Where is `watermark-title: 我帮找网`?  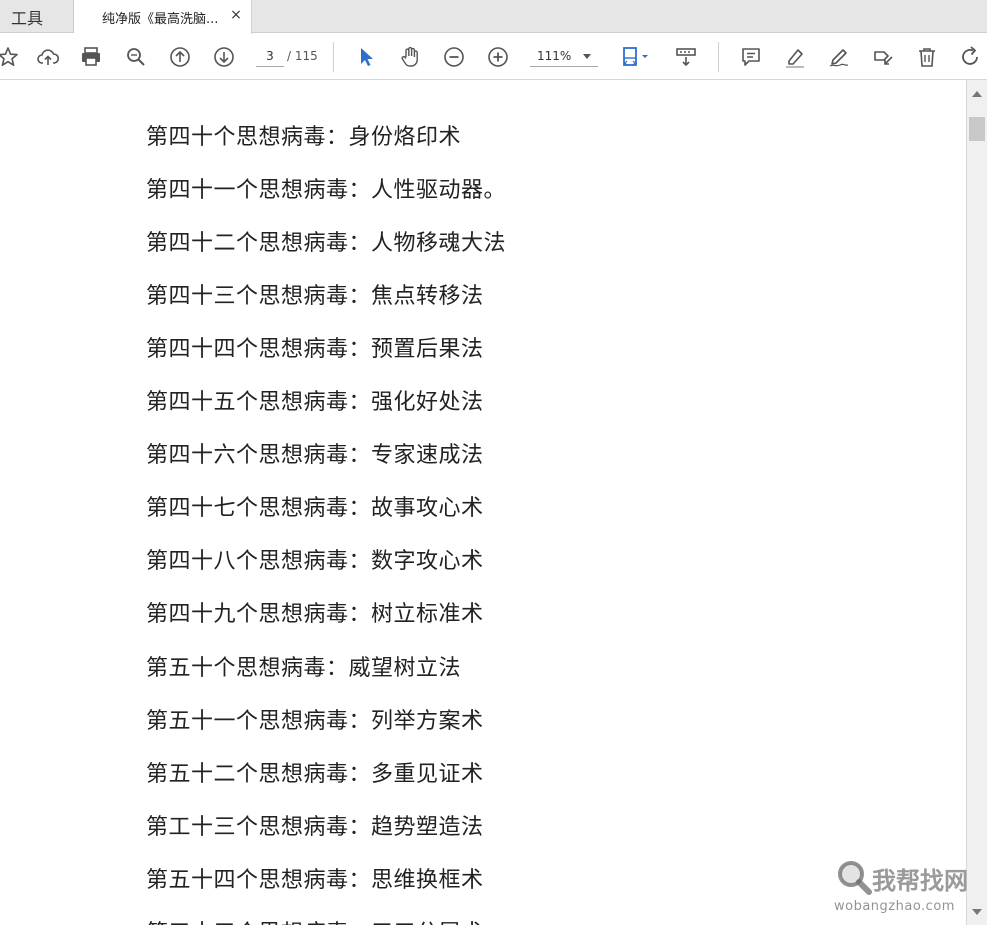
watermark-title: 我帮找网 is located at coordinates (920, 881).